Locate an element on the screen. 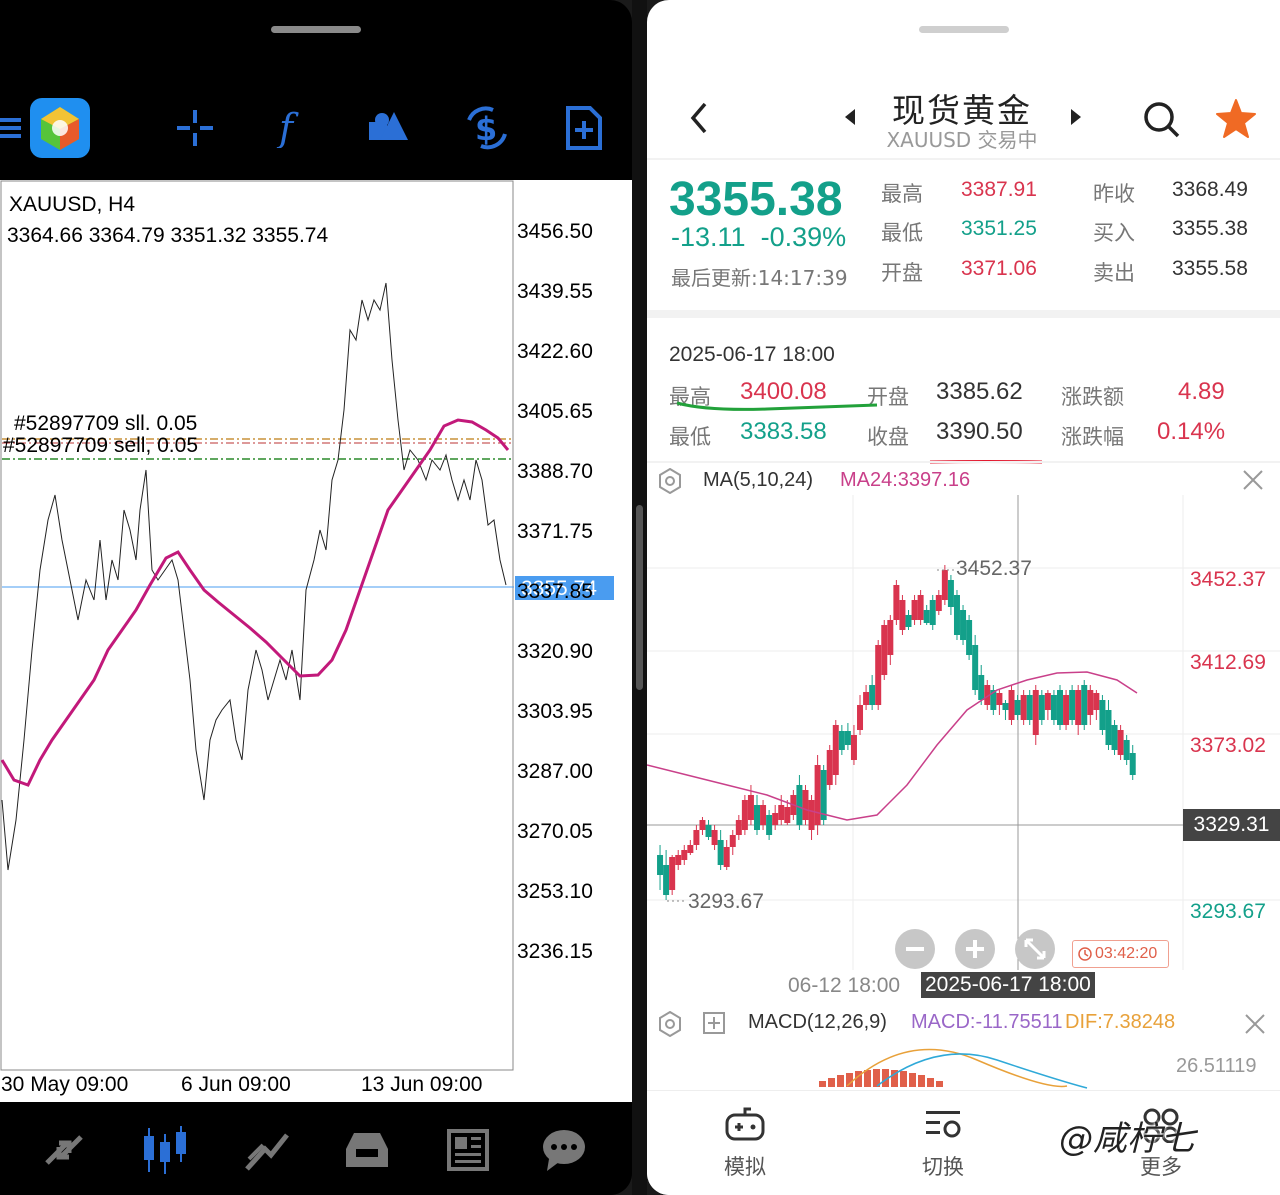  metatrader-logo is located at coordinates (60, 128).